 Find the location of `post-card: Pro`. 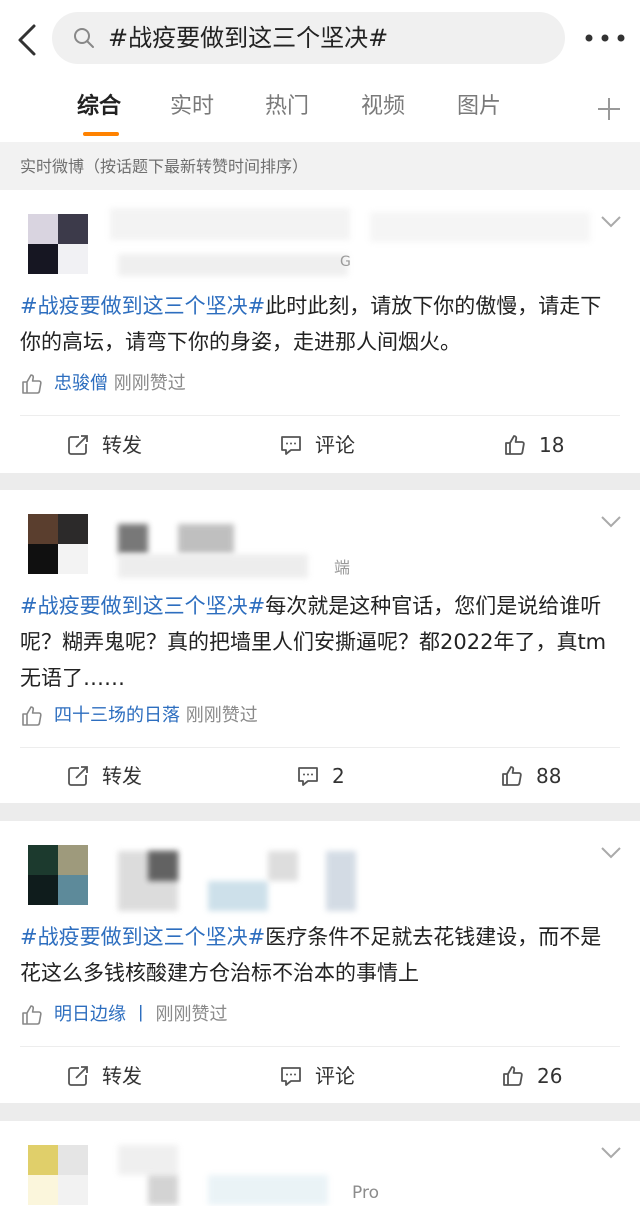

post-card: Pro is located at coordinates (320, 1163).